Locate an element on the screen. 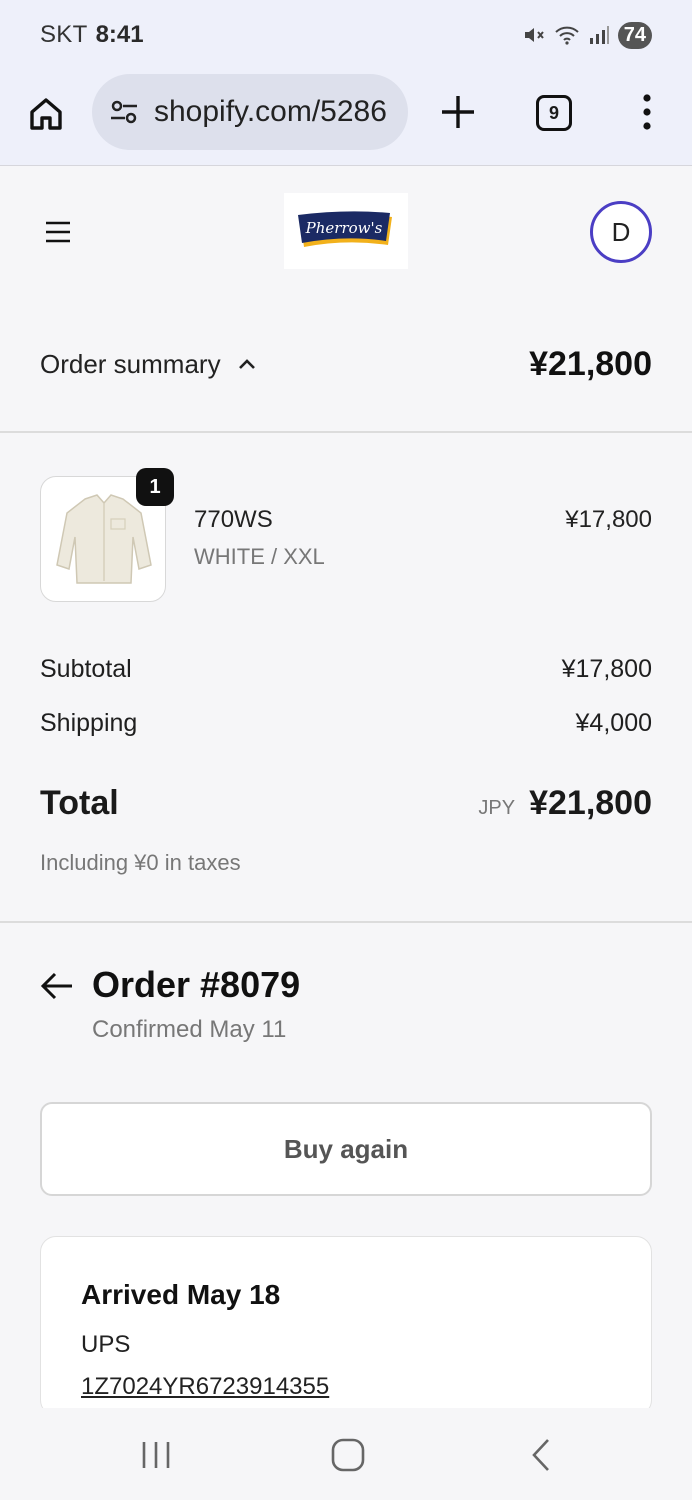  subtotal-amount: ¥17,800 is located at coordinates (606, 669).